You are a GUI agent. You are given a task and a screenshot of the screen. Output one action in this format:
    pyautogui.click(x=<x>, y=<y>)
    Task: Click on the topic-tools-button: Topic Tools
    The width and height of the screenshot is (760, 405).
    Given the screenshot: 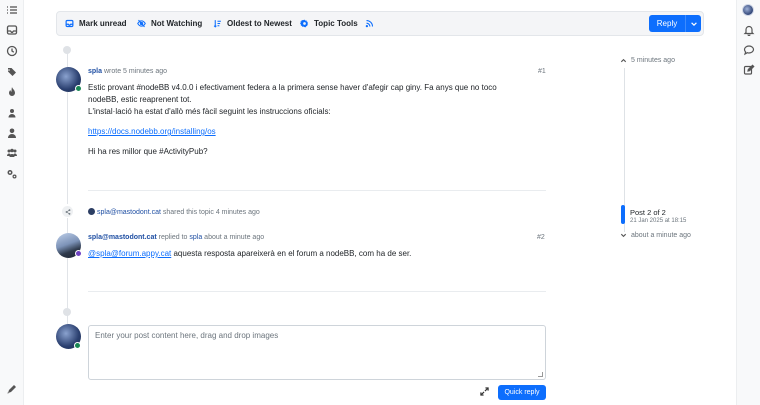 What is the action you would take?
    pyautogui.click(x=329, y=23)
    